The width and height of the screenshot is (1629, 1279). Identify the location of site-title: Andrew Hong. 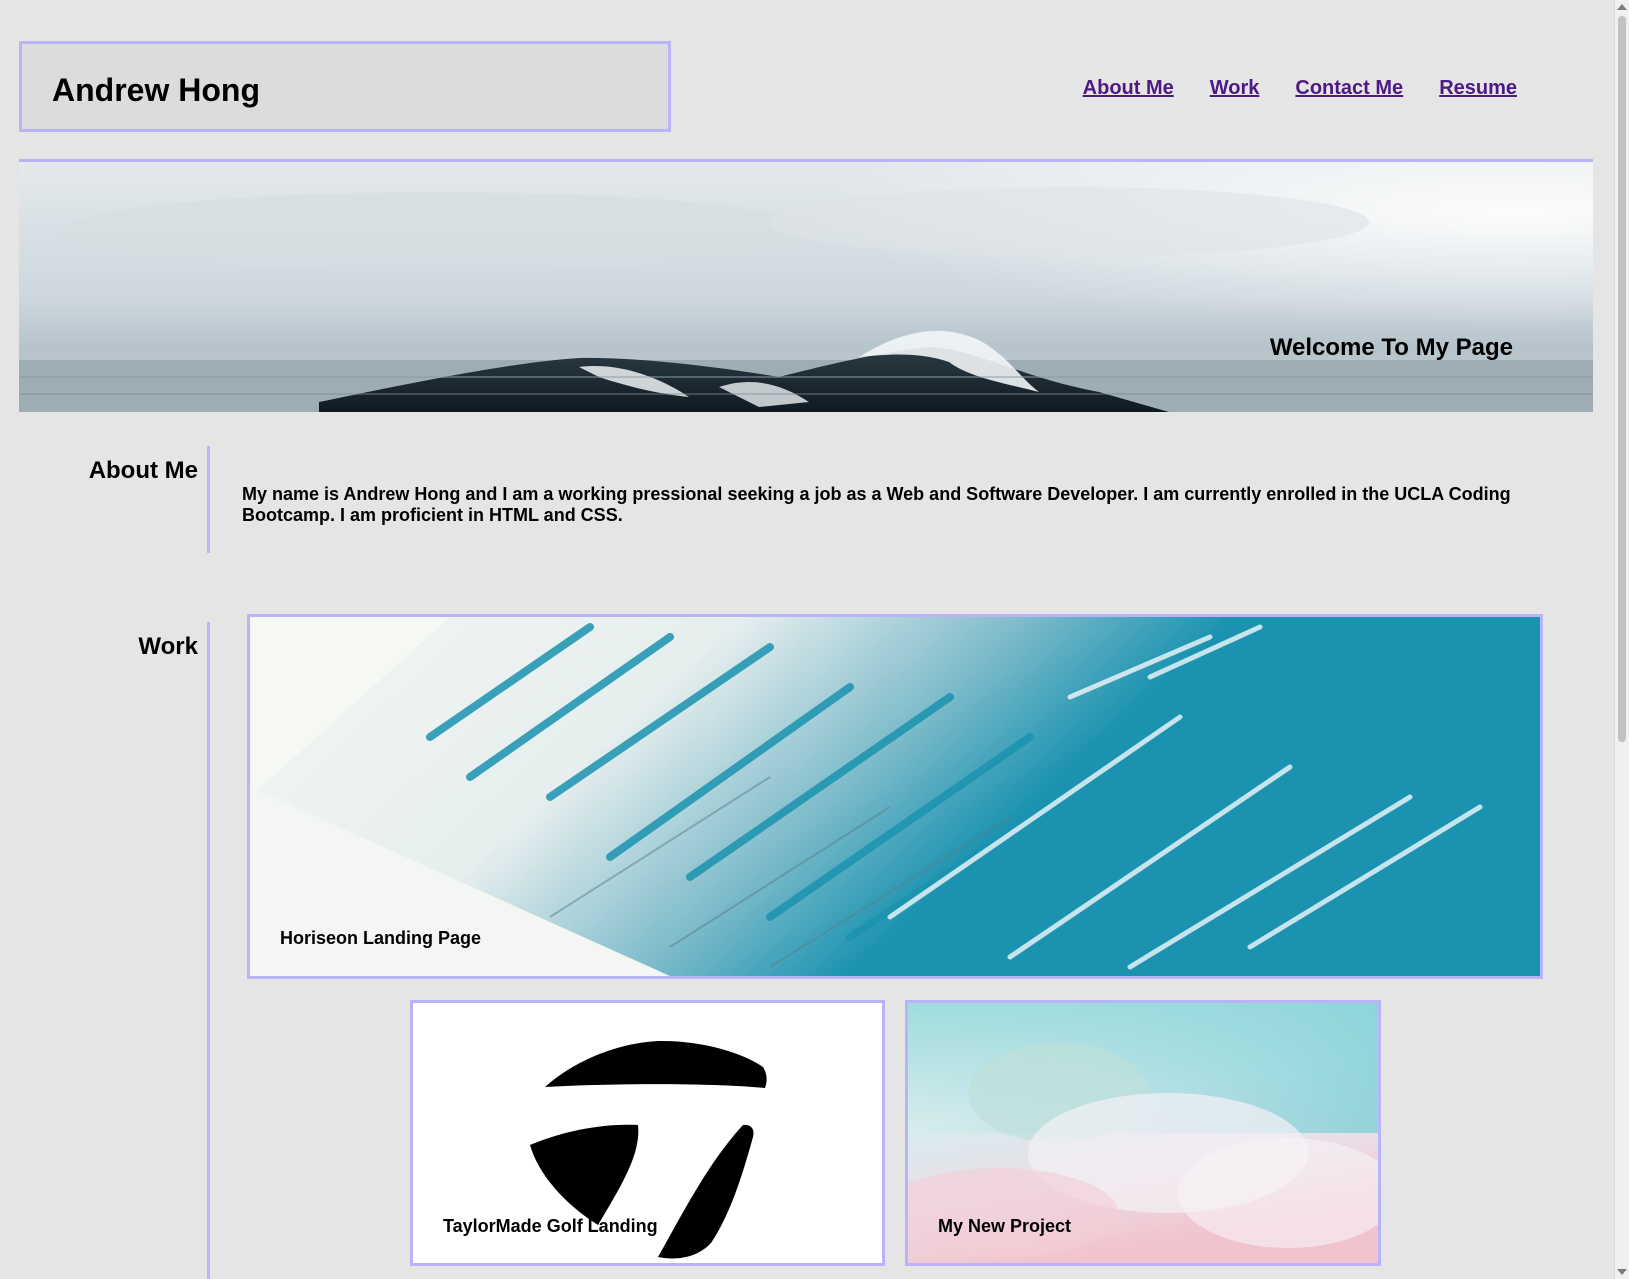
(156, 90).